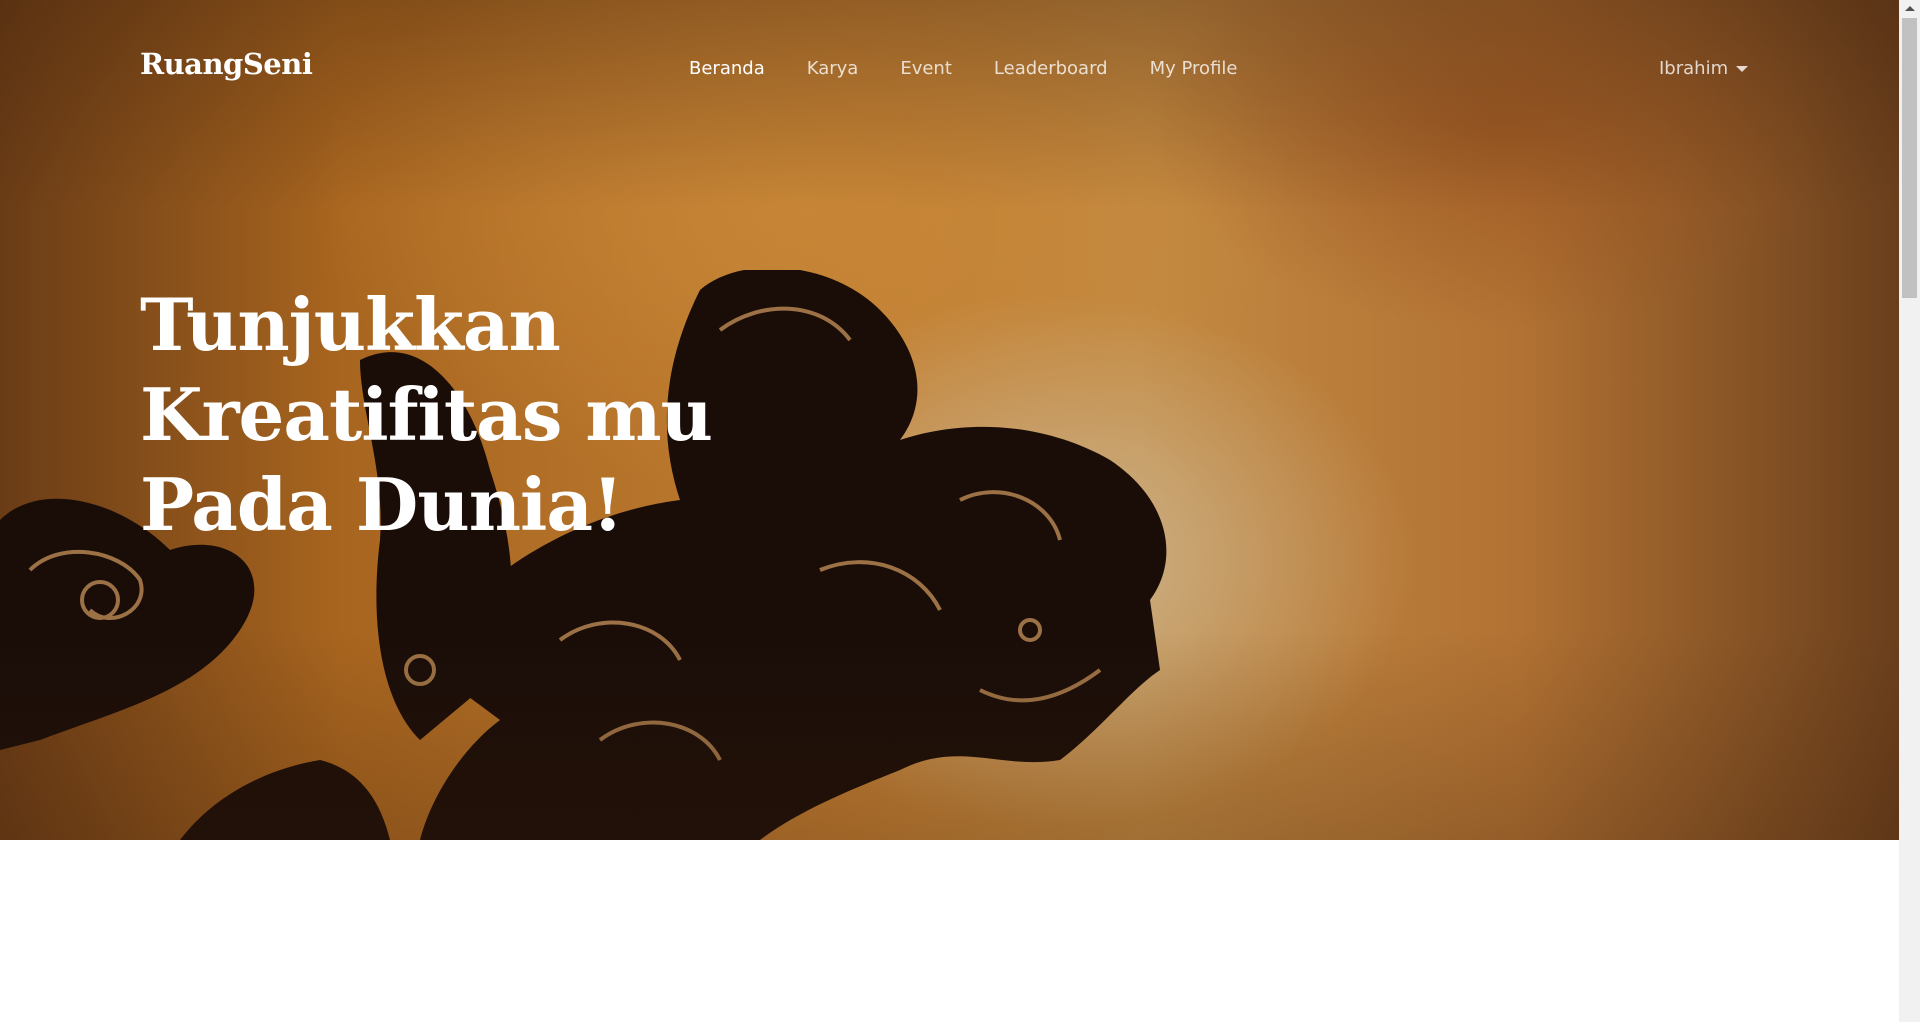 Image resolution: width=1920 pixels, height=1022 pixels. Describe the element at coordinates (1909, 511) in the screenshot. I see `vertical-scrollbar` at that location.